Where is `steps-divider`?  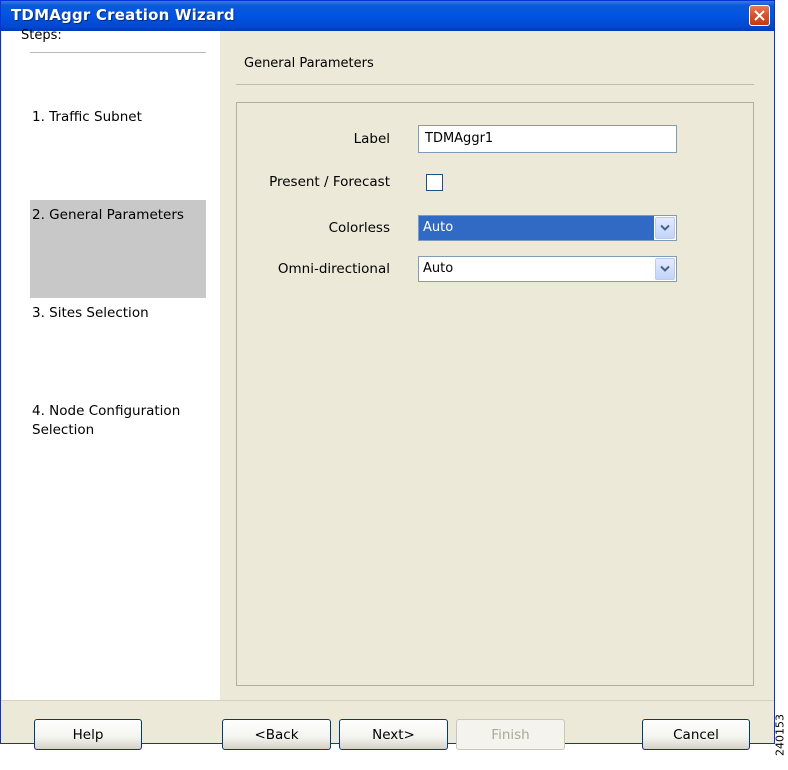
steps-divider is located at coordinates (118, 52).